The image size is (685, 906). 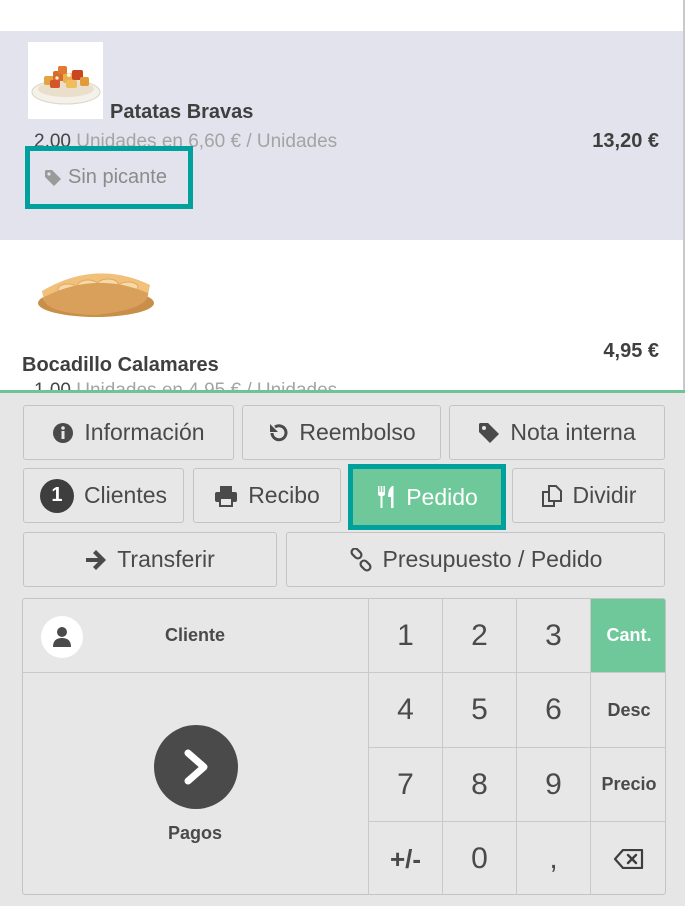 I want to click on split-button: Dividir, so click(x=588, y=495).